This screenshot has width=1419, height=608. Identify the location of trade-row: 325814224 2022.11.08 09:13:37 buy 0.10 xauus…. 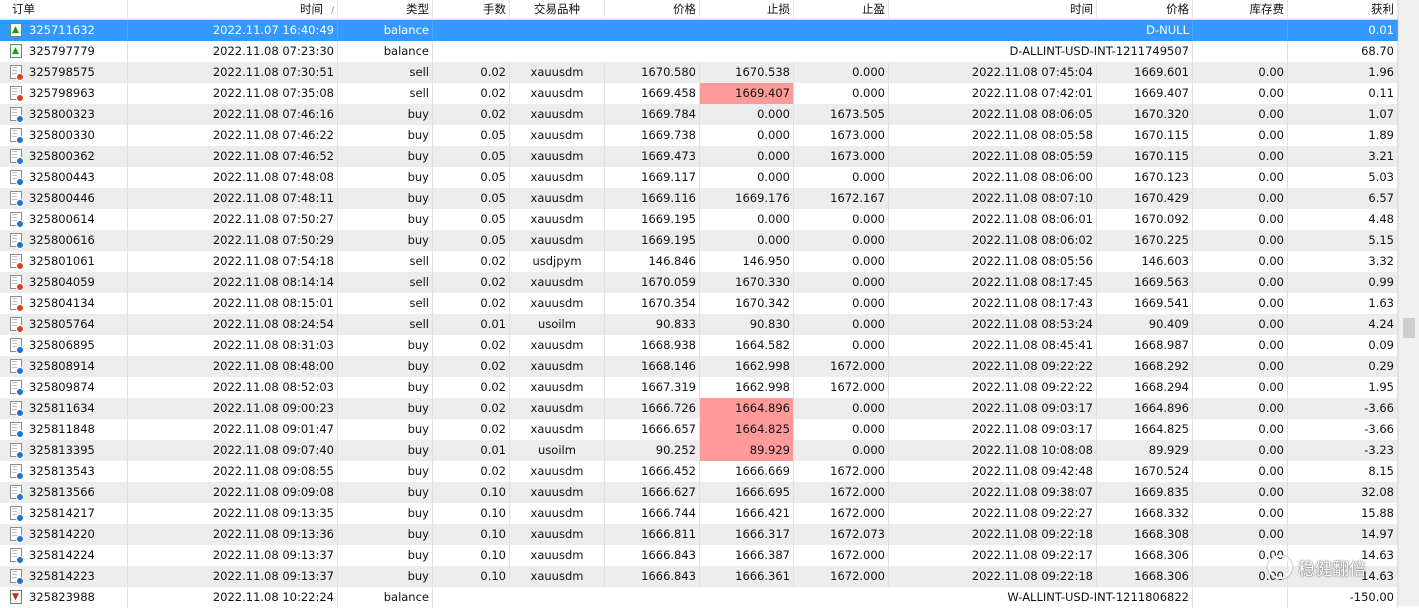
(699, 555).